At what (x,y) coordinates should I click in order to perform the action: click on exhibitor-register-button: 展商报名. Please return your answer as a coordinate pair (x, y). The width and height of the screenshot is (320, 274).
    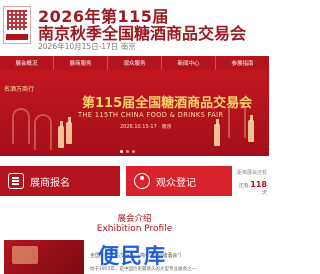
    Looking at the image, I should click on (60, 181).